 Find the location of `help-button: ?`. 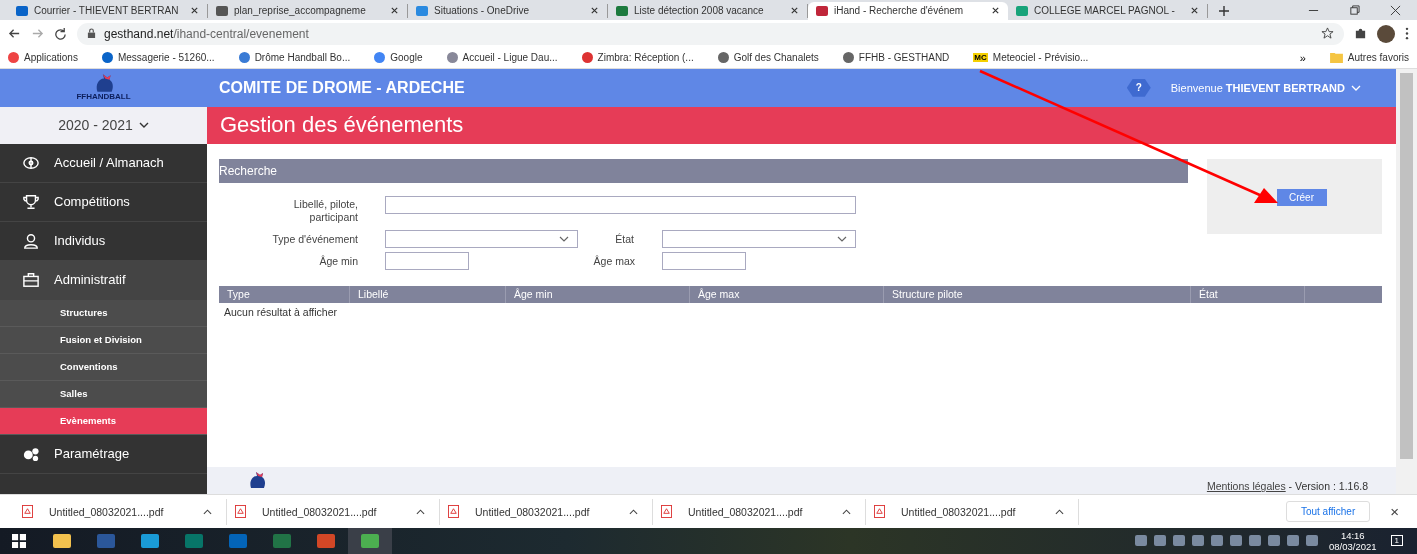

help-button: ? is located at coordinates (1138, 87).